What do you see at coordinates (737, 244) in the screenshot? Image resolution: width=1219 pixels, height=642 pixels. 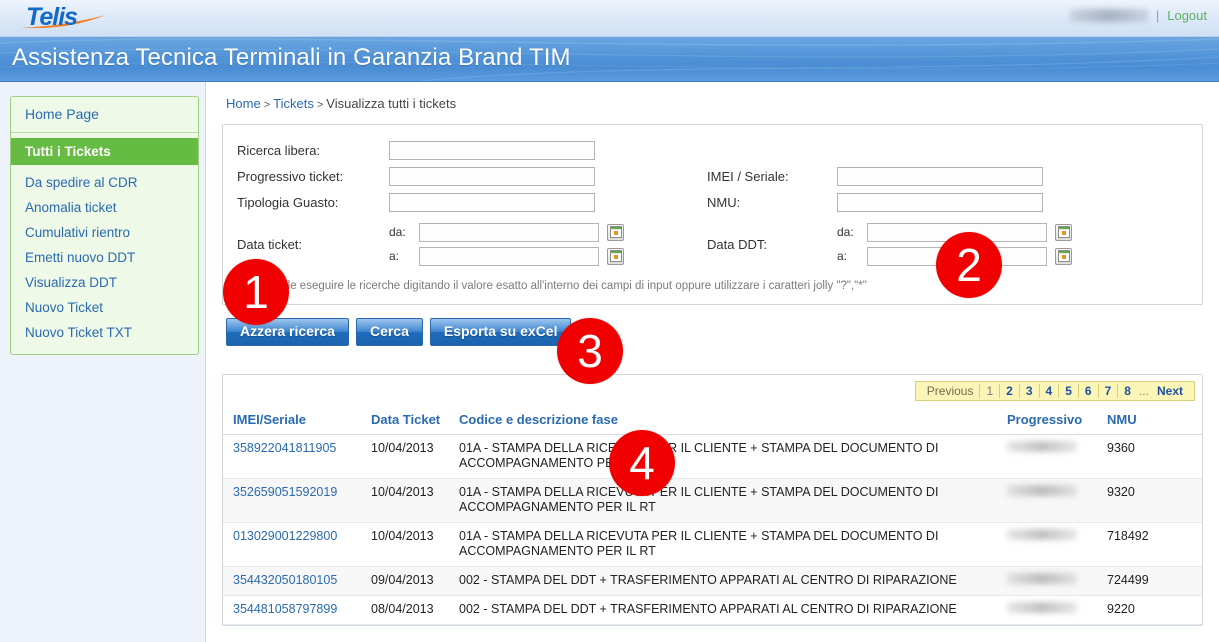 I see `label-data-ddt: Data DDT:` at bounding box center [737, 244].